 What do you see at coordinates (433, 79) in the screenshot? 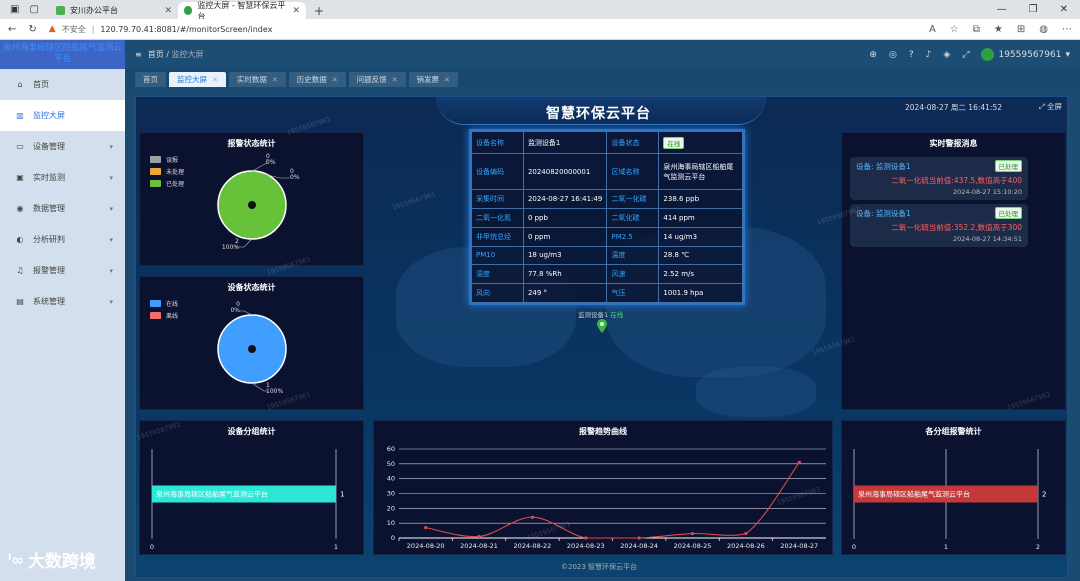
I see `app-tab-5: 销发票 ✕` at bounding box center [433, 79].